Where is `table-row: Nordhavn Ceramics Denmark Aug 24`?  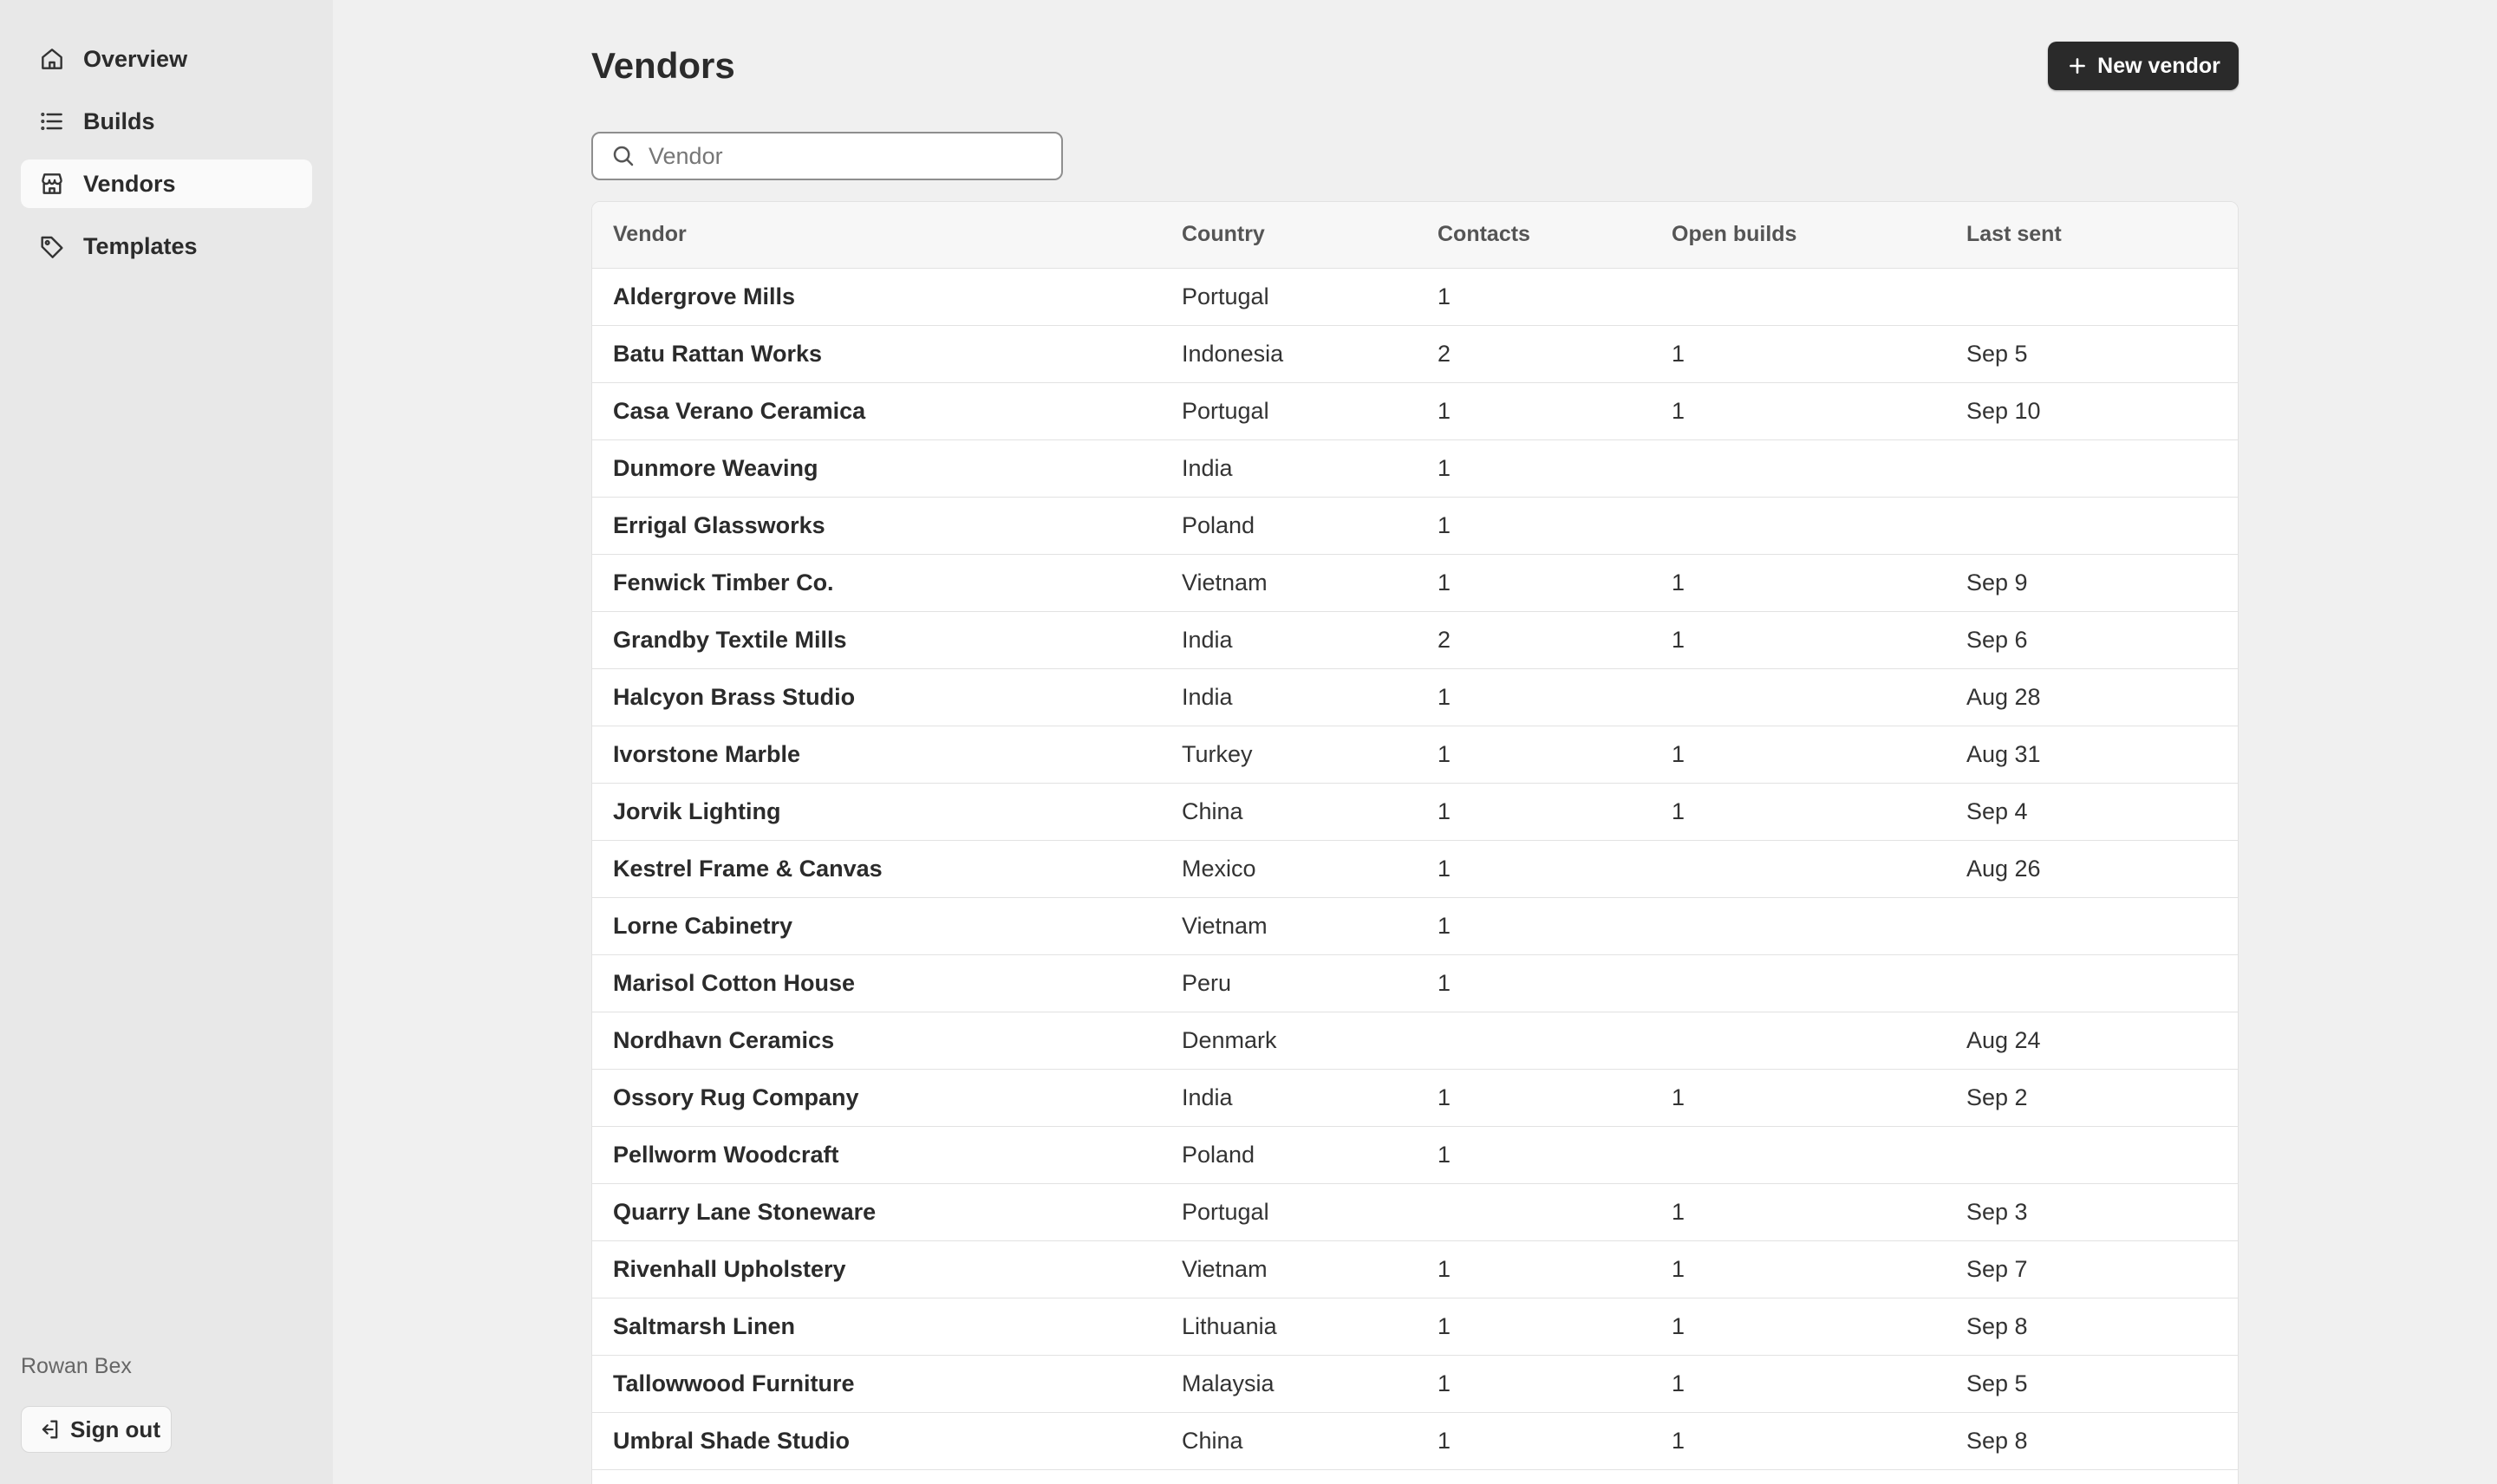 table-row: Nordhavn Ceramics Denmark Aug 24 is located at coordinates (1415, 1041).